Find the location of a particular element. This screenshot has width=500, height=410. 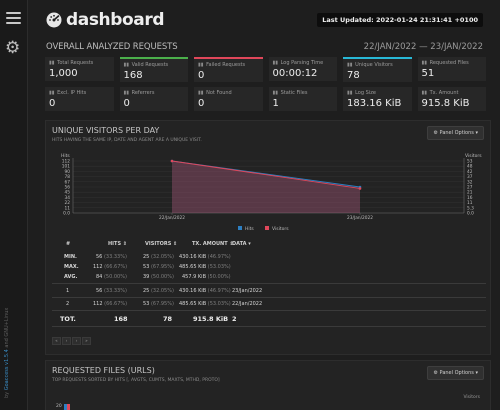

visitors-cell: 25 (32.05%) is located at coordinates (158, 257).